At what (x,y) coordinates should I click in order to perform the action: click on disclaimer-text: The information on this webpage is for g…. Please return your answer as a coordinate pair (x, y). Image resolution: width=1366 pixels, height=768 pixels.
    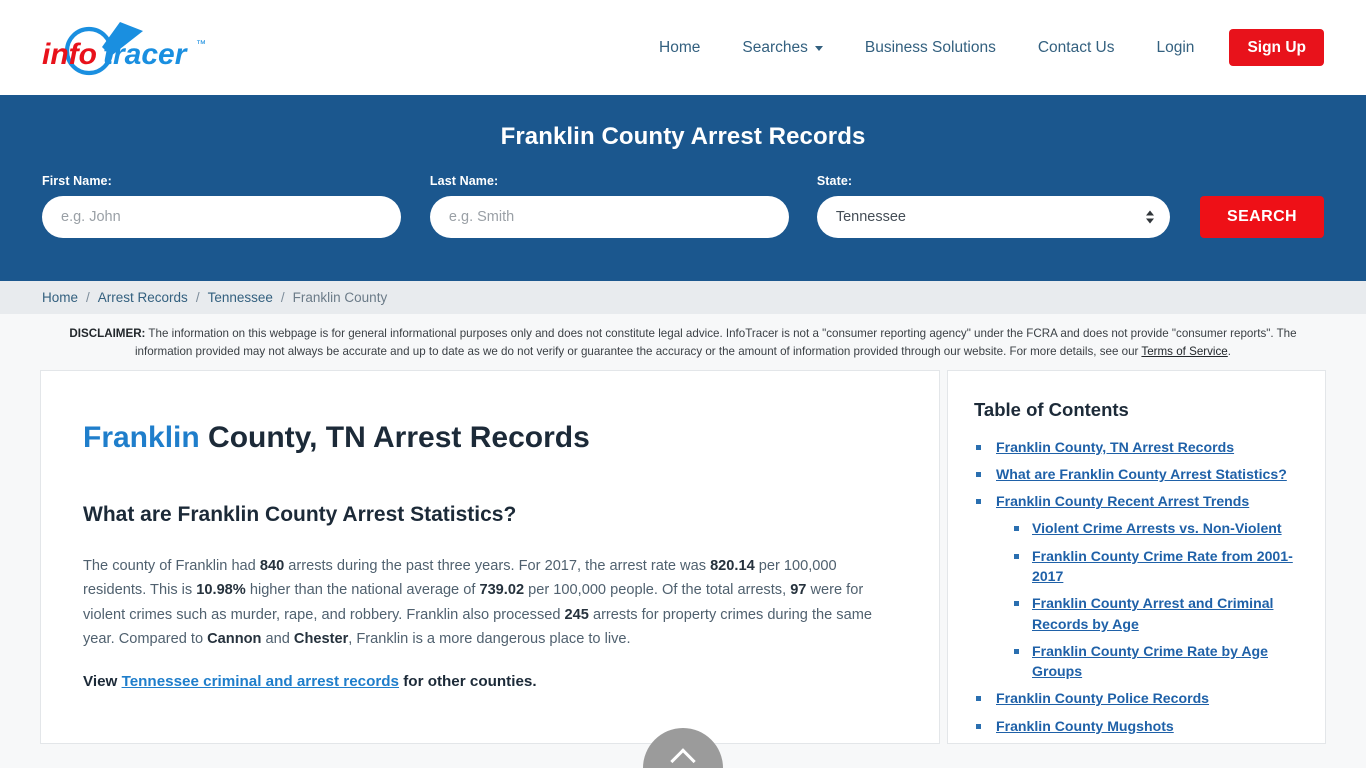
    Looking at the image, I should click on (715, 343).